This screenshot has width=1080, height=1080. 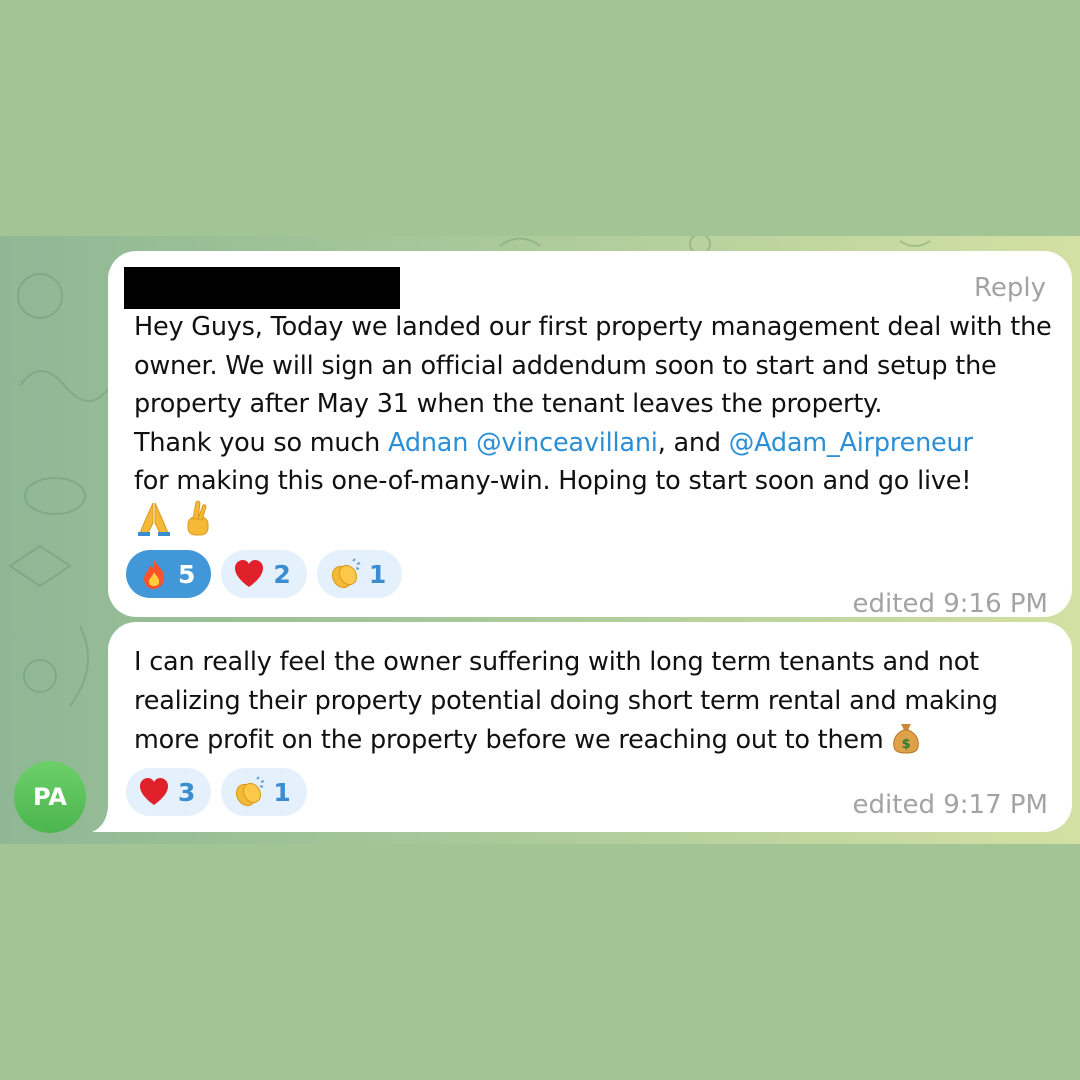 What do you see at coordinates (169, 574) in the screenshot?
I see `reaction-fire: 5` at bounding box center [169, 574].